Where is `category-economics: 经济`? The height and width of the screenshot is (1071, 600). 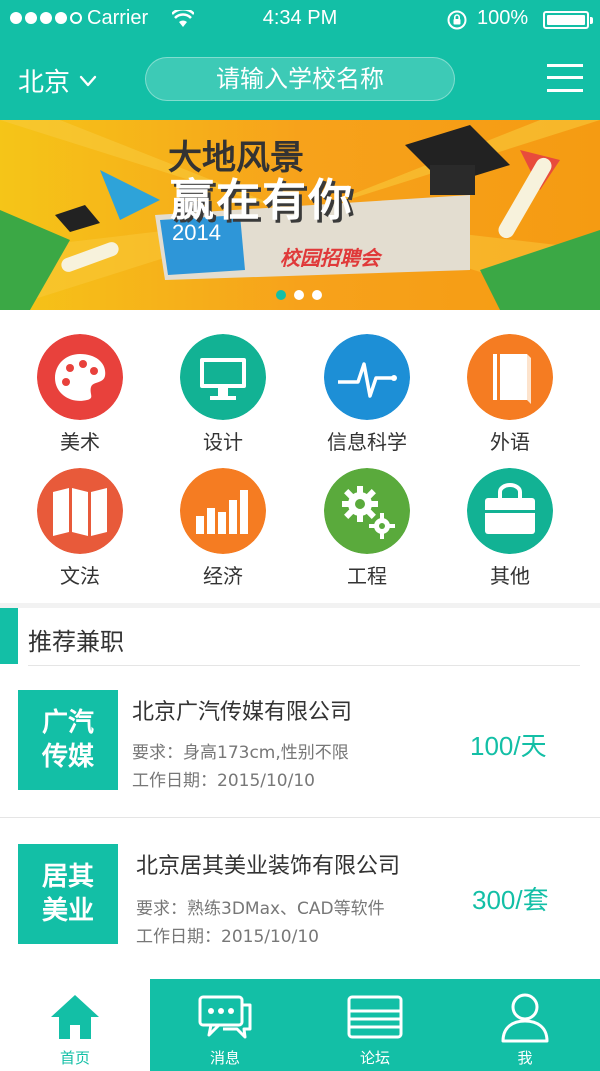
category-economics: 经济 is located at coordinates (223, 528).